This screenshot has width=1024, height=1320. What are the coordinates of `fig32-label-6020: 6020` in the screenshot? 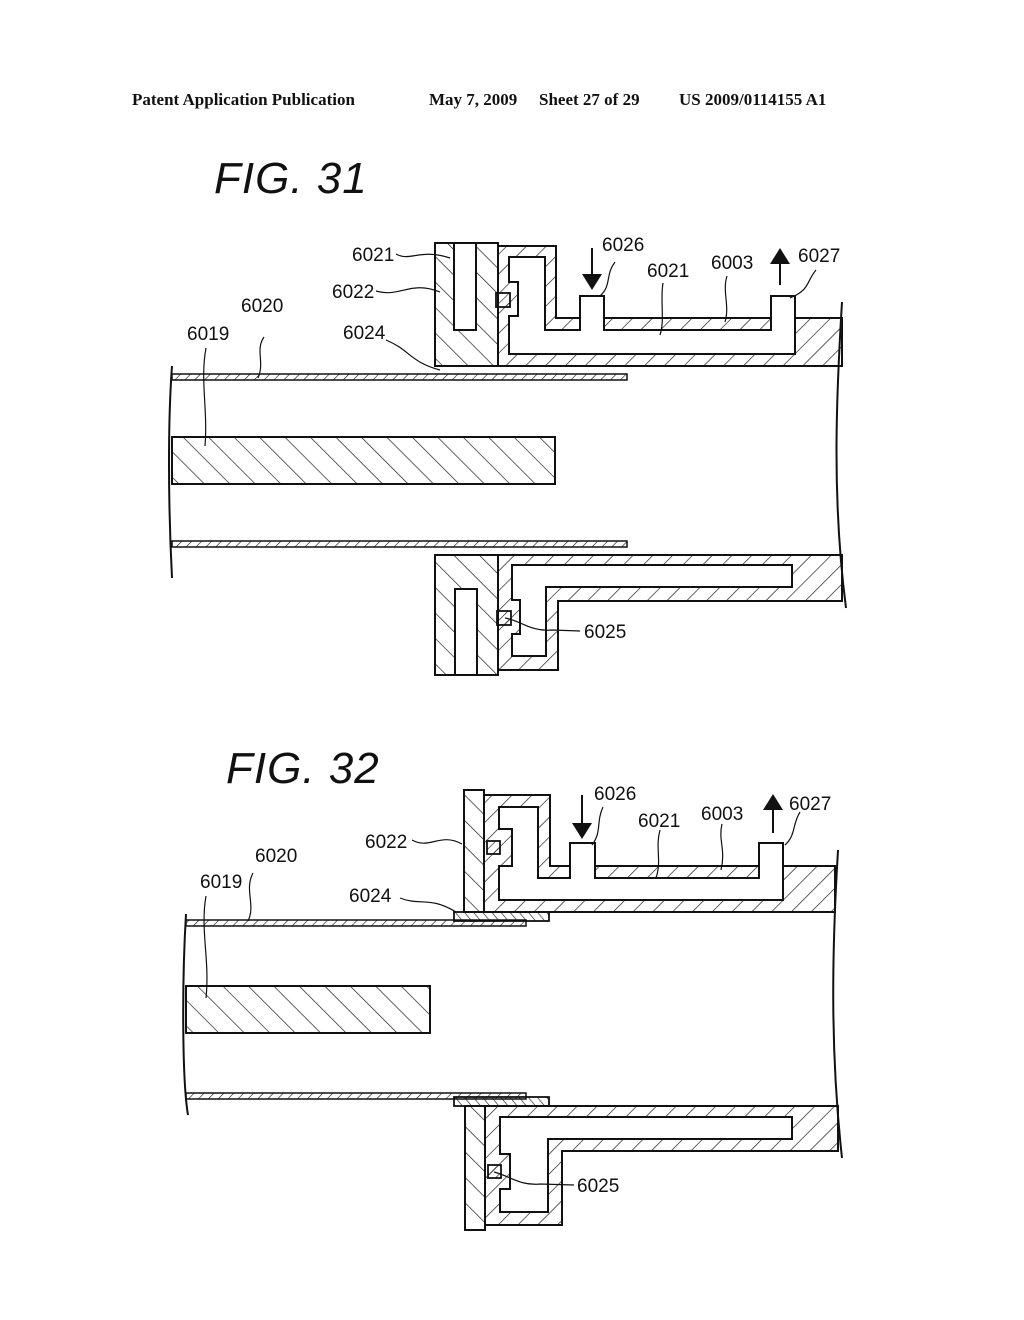 It's located at (276, 856).